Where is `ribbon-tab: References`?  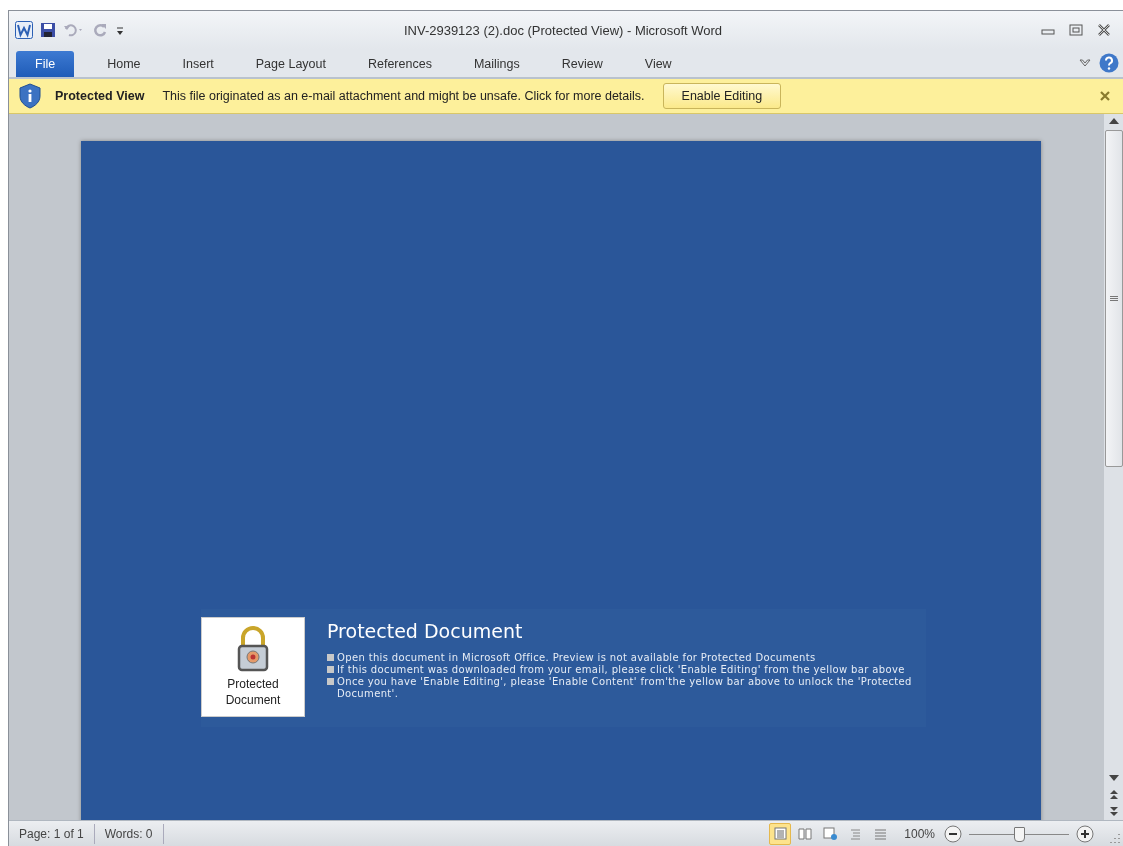
ribbon-tab: References is located at coordinates (399, 64).